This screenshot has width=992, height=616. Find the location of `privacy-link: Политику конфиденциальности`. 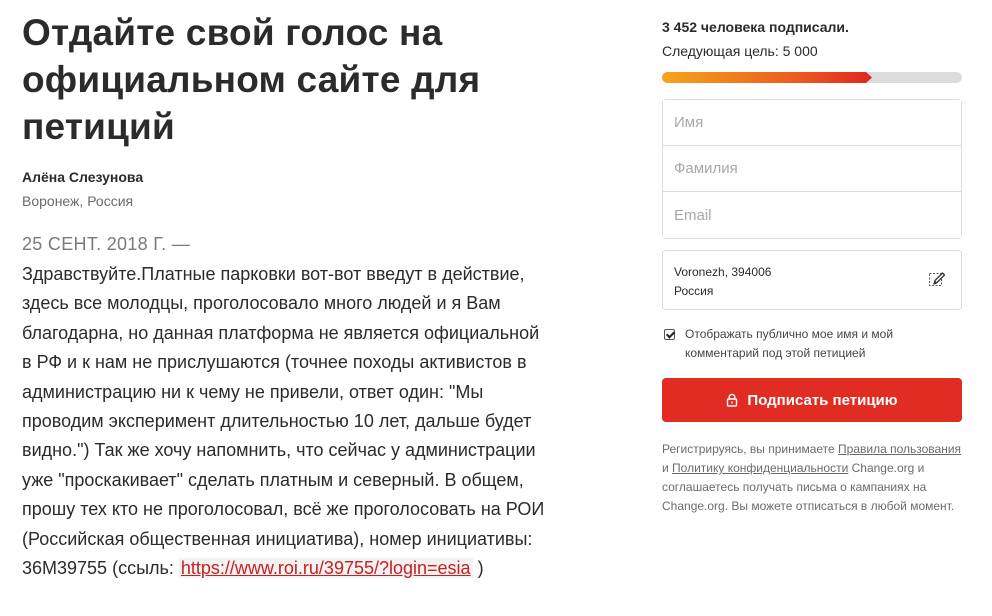

privacy-link: Политику конфиденциальности is located at coordinates (760, 468).